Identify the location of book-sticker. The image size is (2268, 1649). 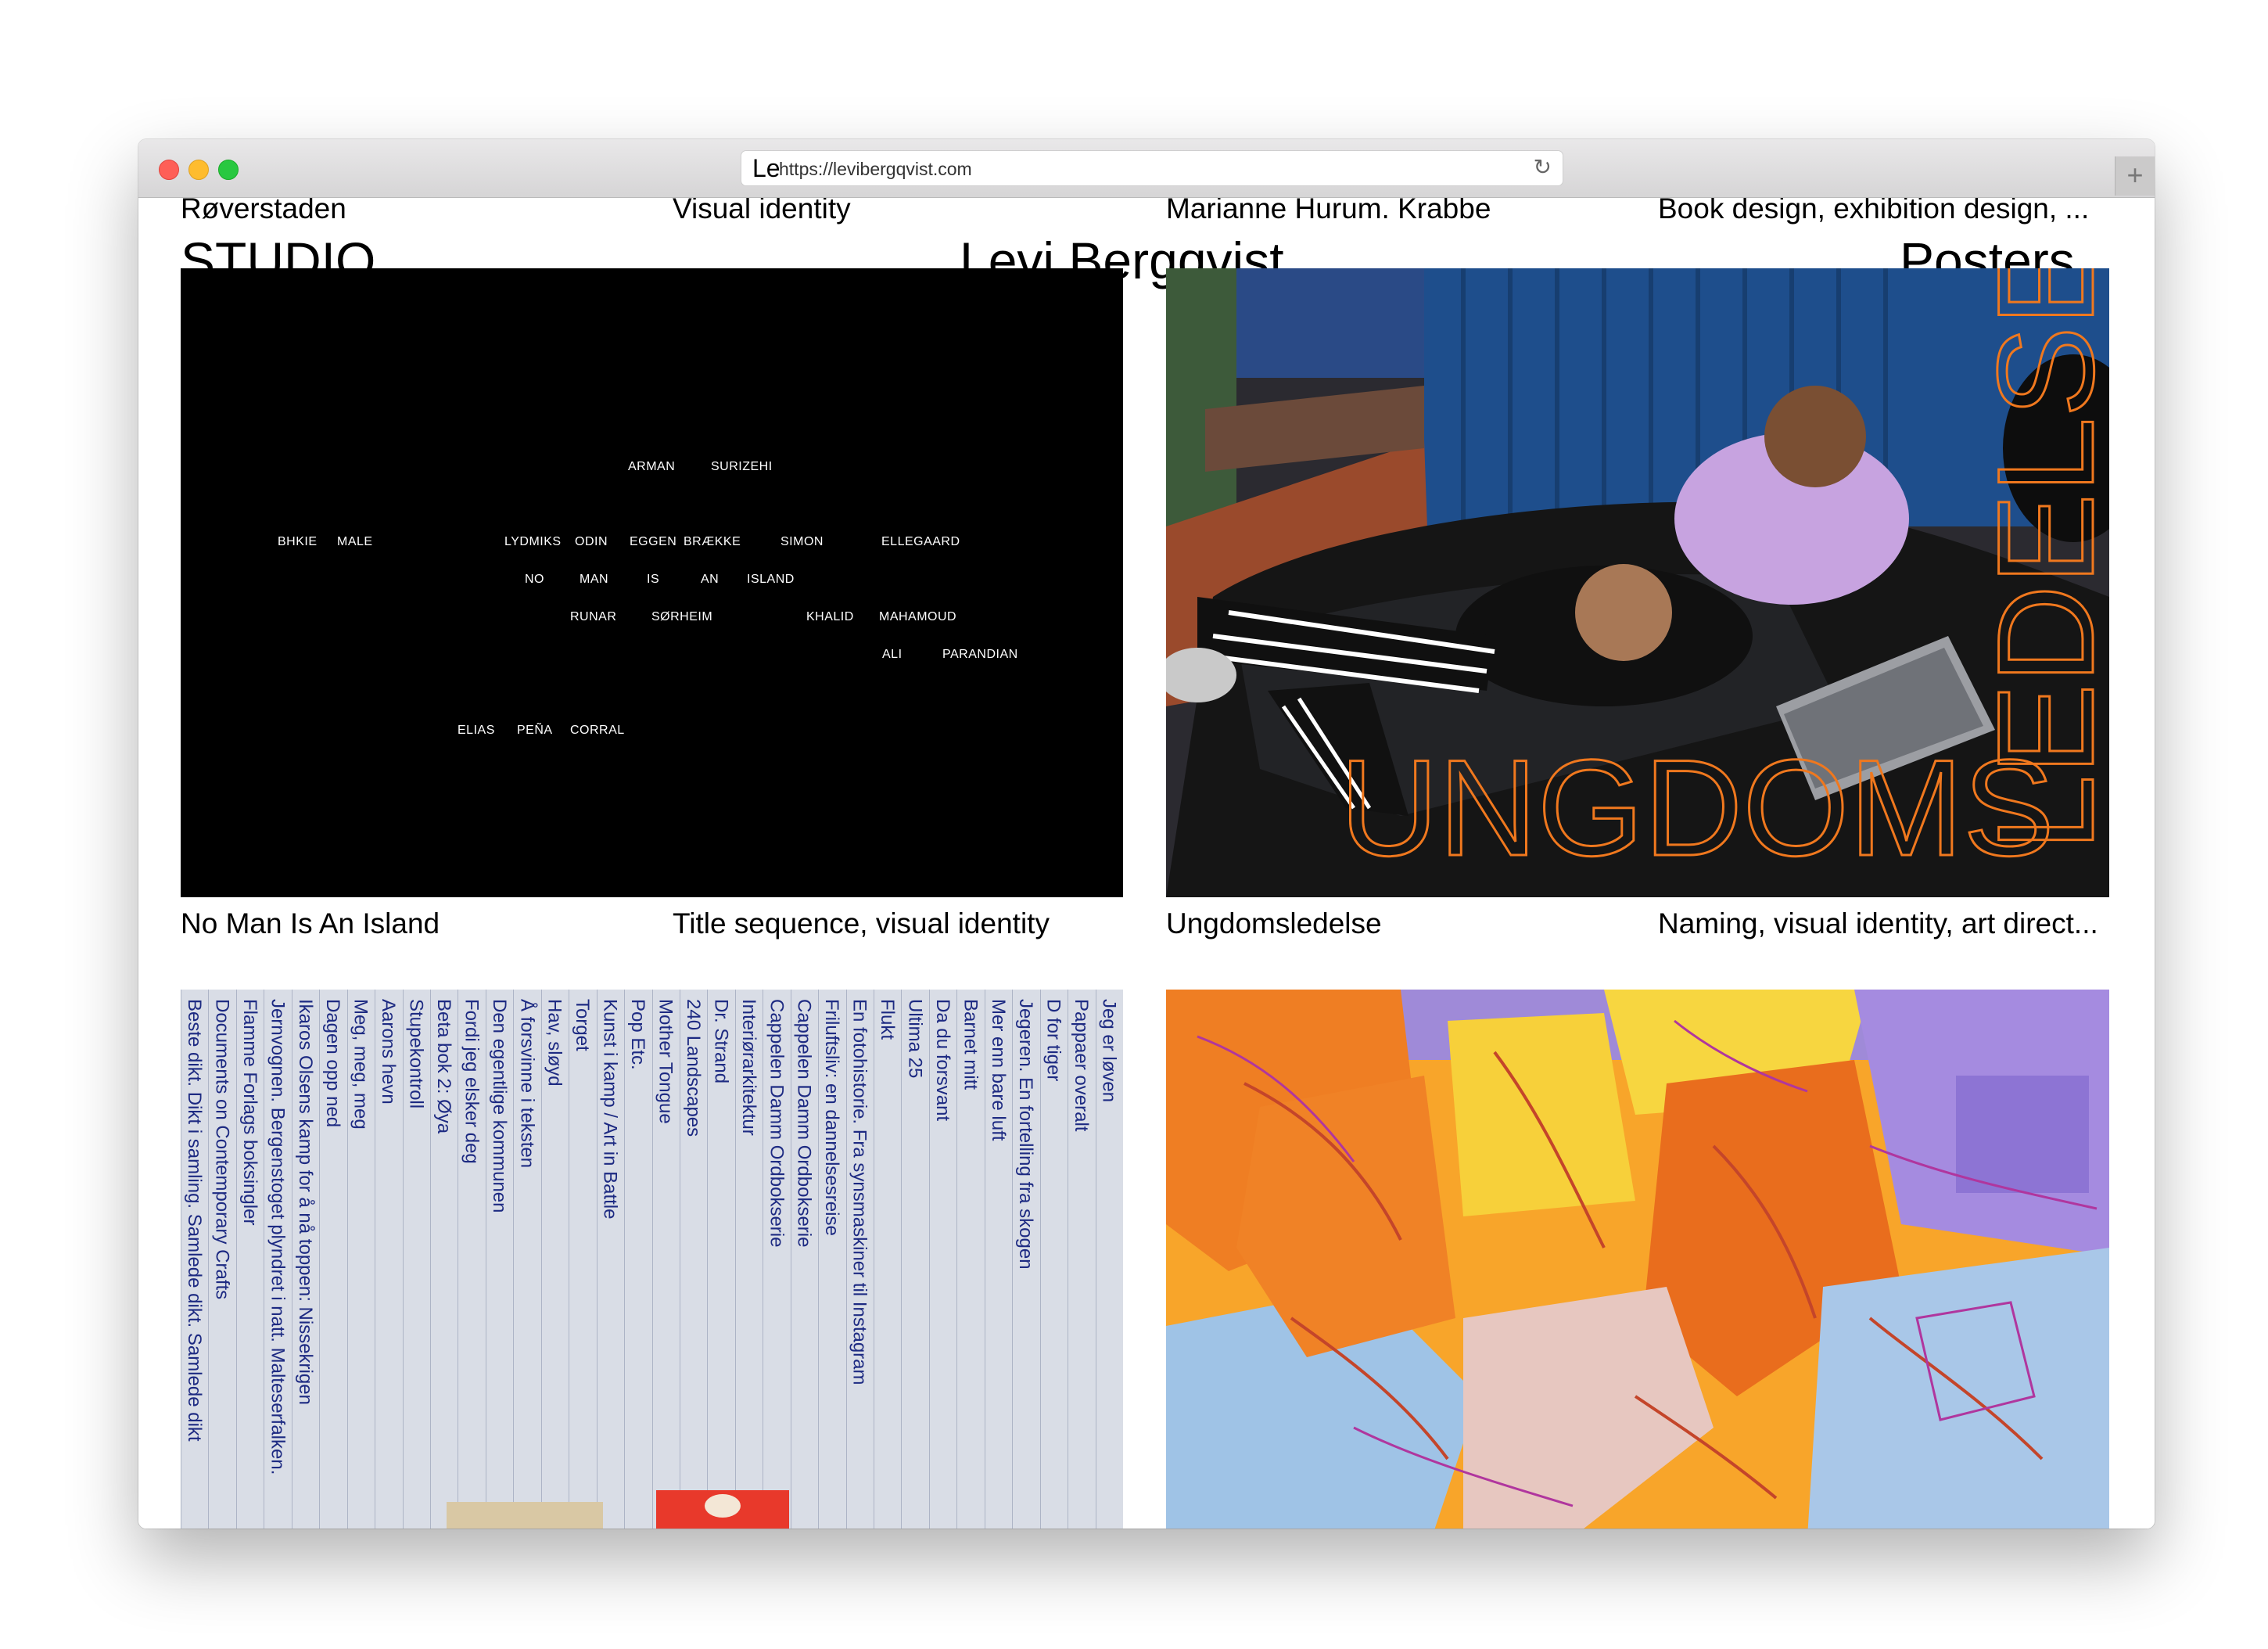
(723, 1506).